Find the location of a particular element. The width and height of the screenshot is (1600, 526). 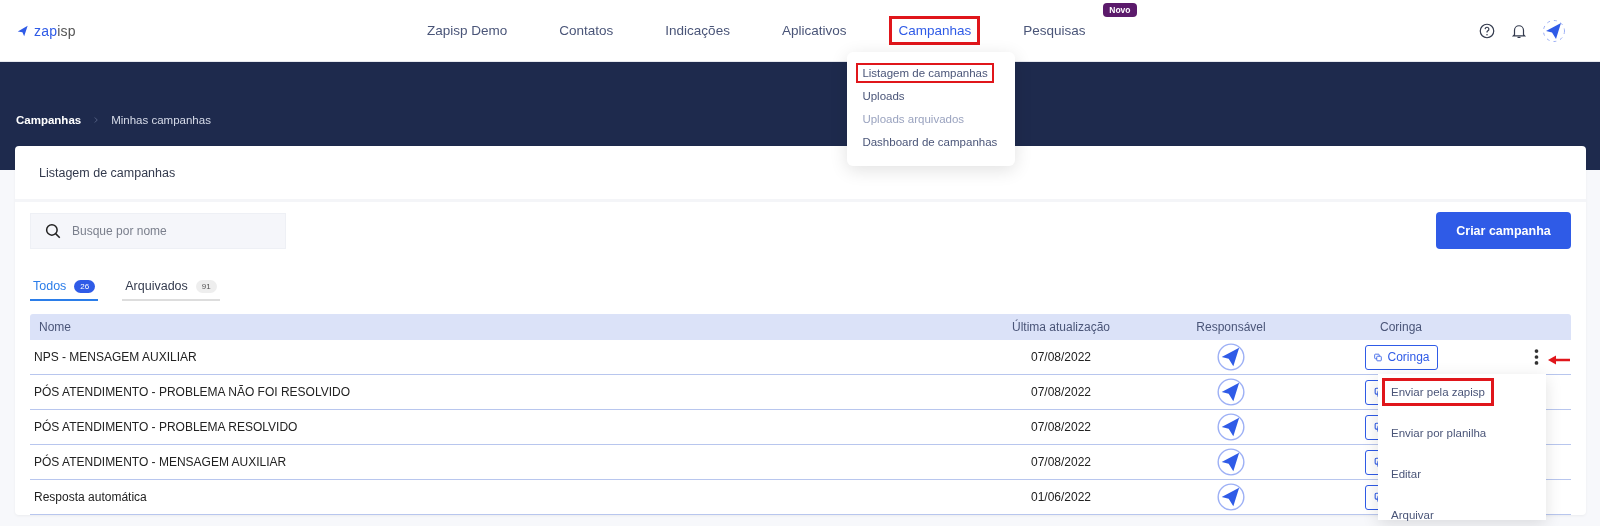

plane-icon is located at coordinates (23, 30).